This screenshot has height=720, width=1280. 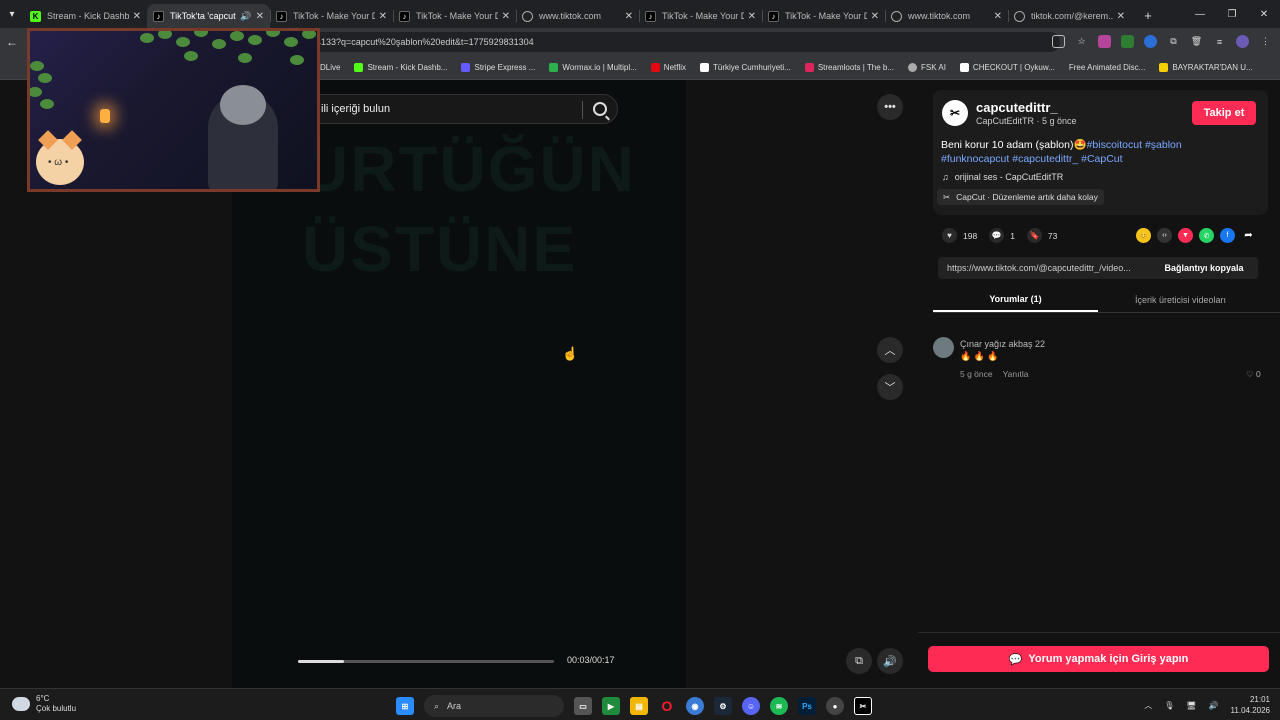 I want to click on tab-creator-videos: İçerik üreticisi videoları, so click(x=1180, y=300).